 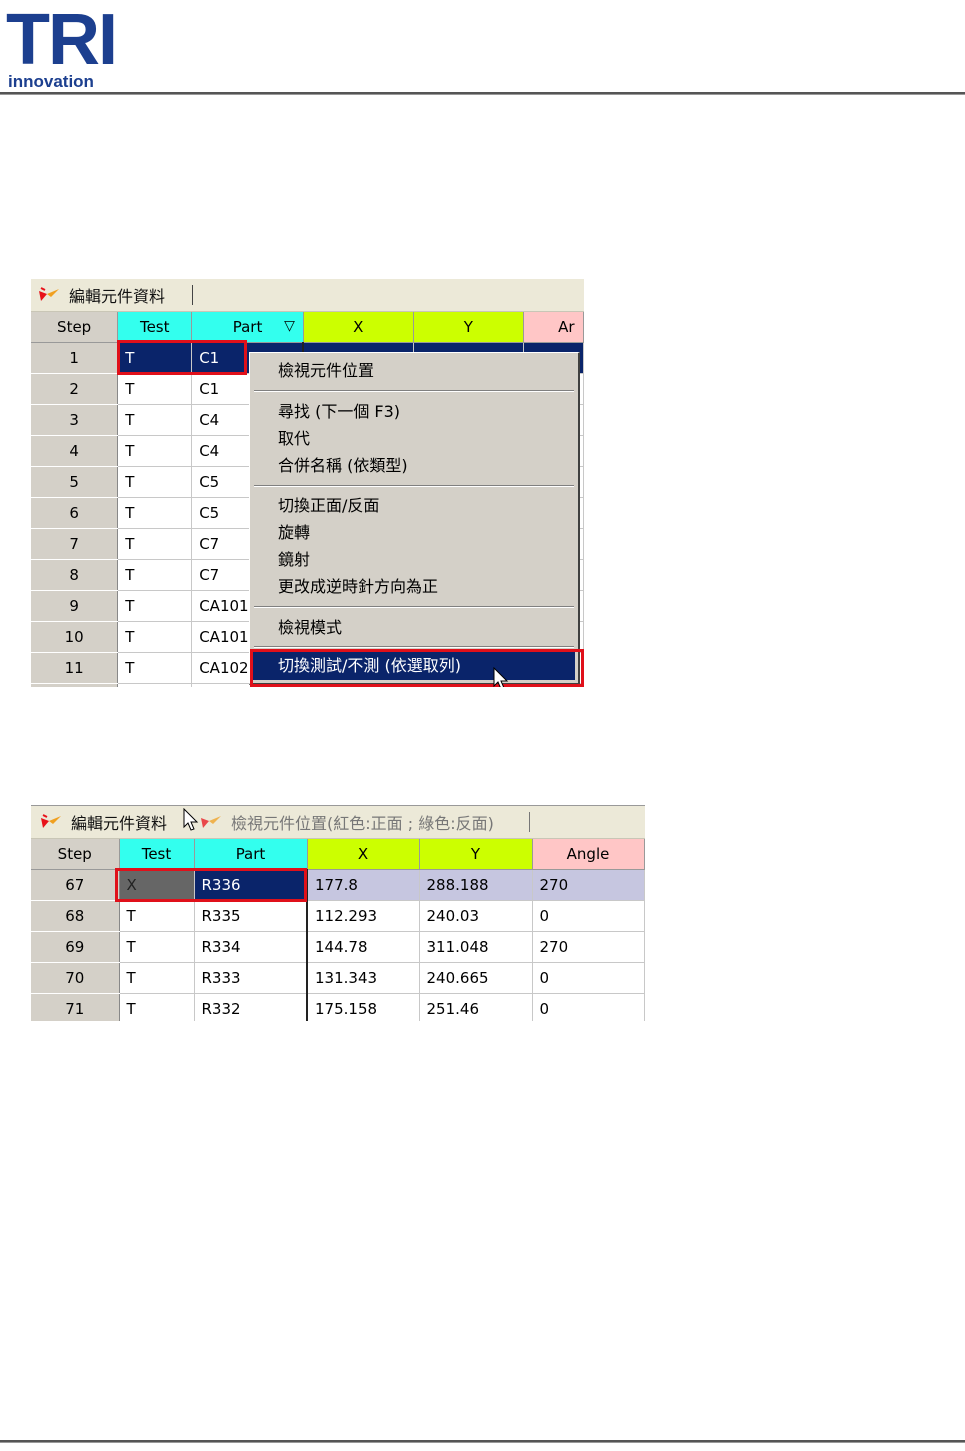 What do you see at coordinates (51, 81) in the screenshot?
I see `logo-subtext: innovation` at bounding box center [51, 81].